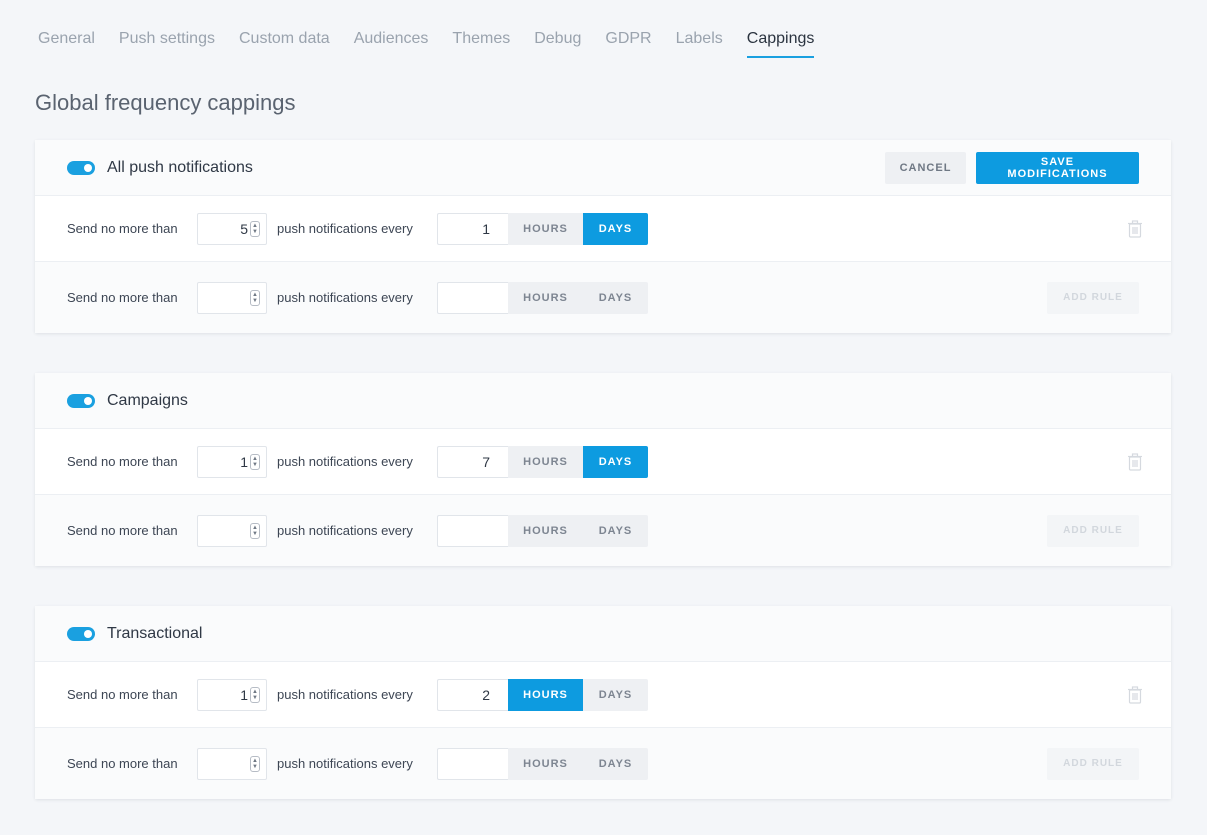 Image resolution: width=1207 pixels, height=835 pixels. I want to click on header-actions: CANCEL SAVE MODIFICATIONS, so click(1012, 167).